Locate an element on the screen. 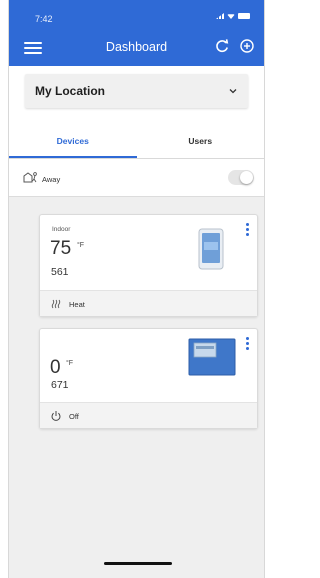 The height and width of the screenshot is (578, 320). location-selector: My Location is located at coordinates (136, 91).